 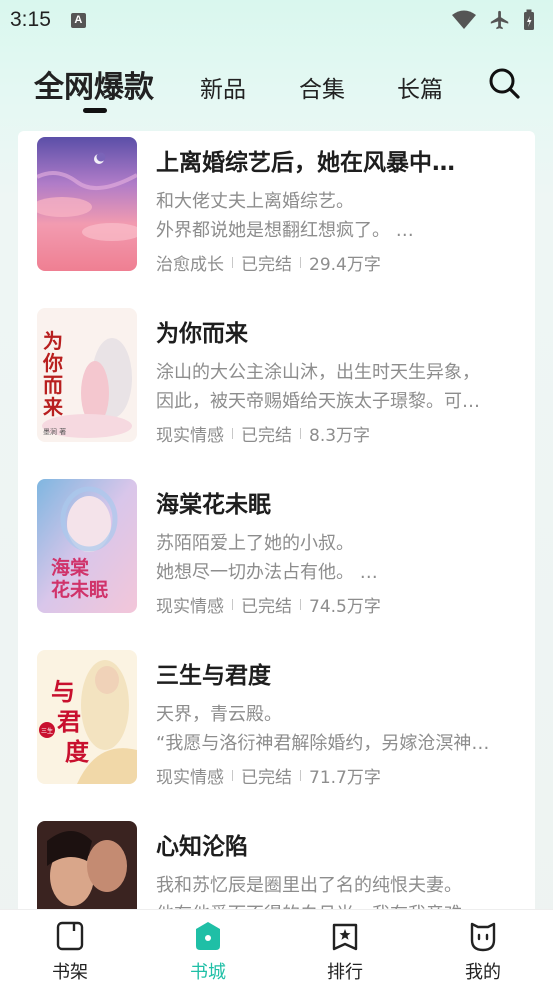 I want to click on book-title: 为你而来, so click(x=202, y=334).